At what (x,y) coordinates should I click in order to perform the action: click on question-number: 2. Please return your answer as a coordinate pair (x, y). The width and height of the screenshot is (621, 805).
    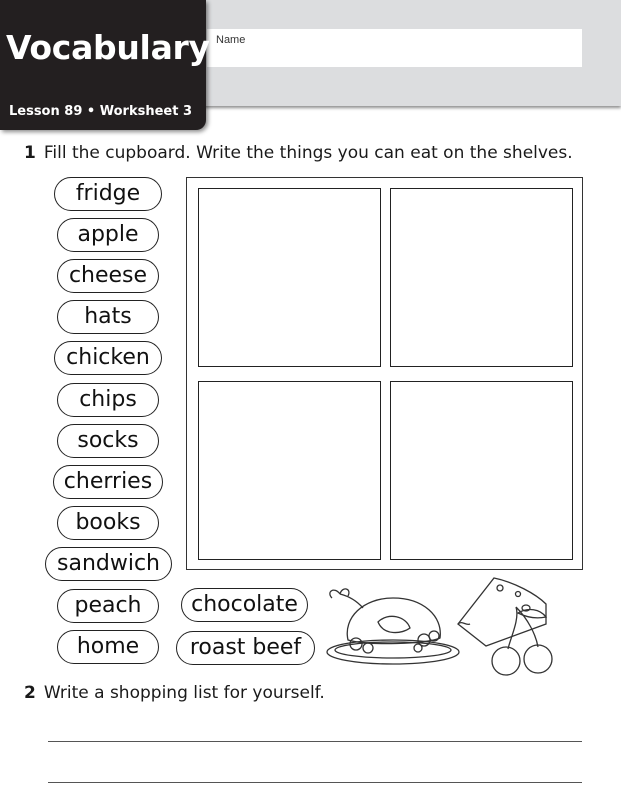
    Looking at the image, I should click on (30, 693).